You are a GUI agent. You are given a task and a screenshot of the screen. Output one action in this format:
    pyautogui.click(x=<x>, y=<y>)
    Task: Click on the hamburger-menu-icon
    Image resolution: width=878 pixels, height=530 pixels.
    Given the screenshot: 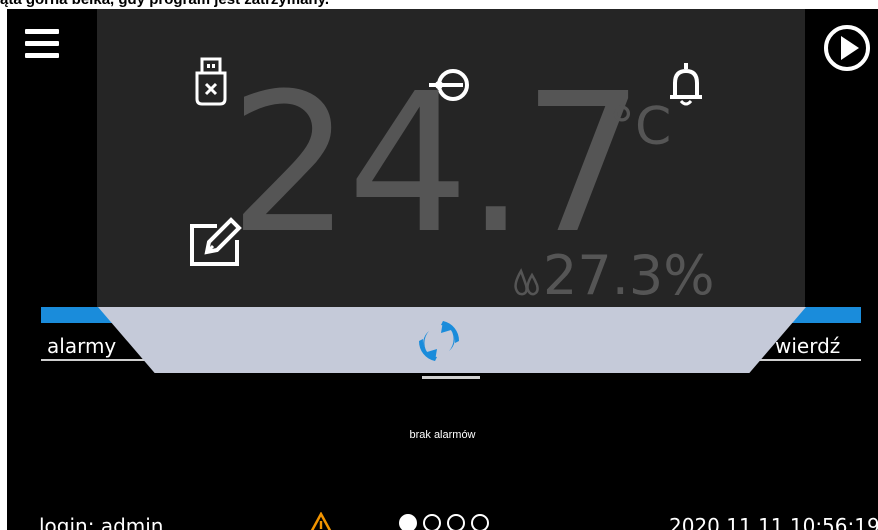 What is the action you would take?
    pyautogui.click(x=42, y=31)
    